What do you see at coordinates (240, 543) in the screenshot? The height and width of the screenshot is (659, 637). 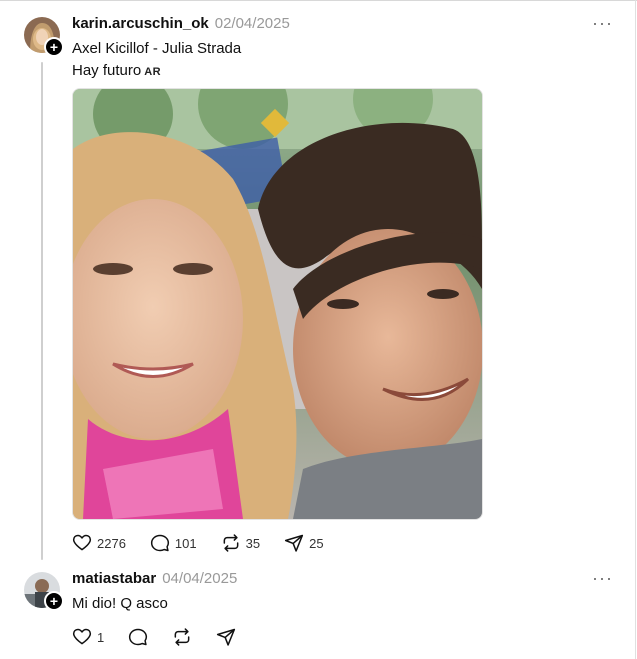 I see `repost-button: 35` at bounding box center [240, 543].